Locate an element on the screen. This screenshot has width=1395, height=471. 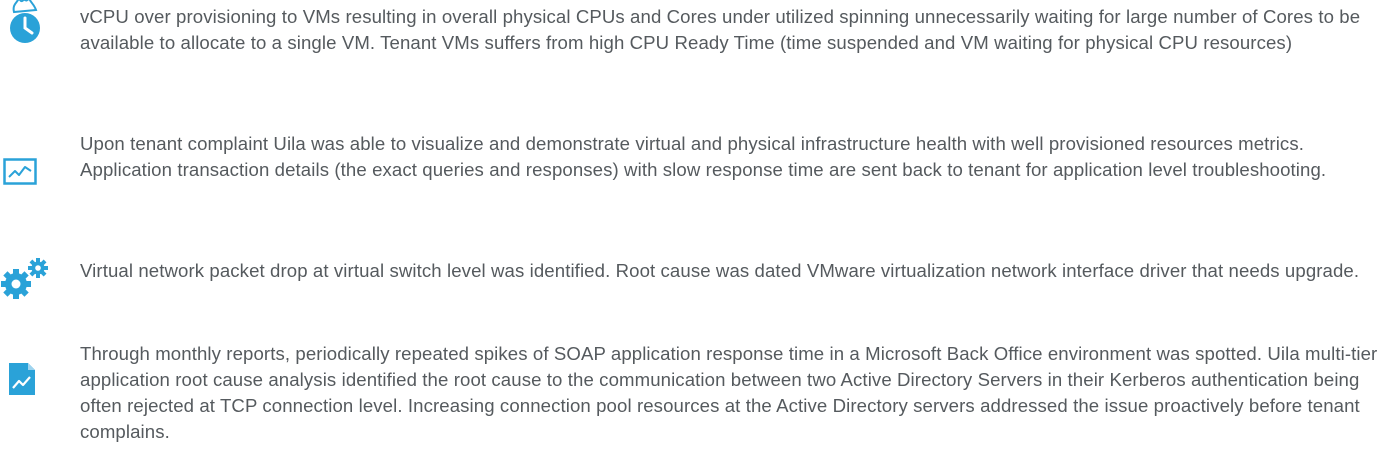
clock-icon is located at coordinates (28, 21).